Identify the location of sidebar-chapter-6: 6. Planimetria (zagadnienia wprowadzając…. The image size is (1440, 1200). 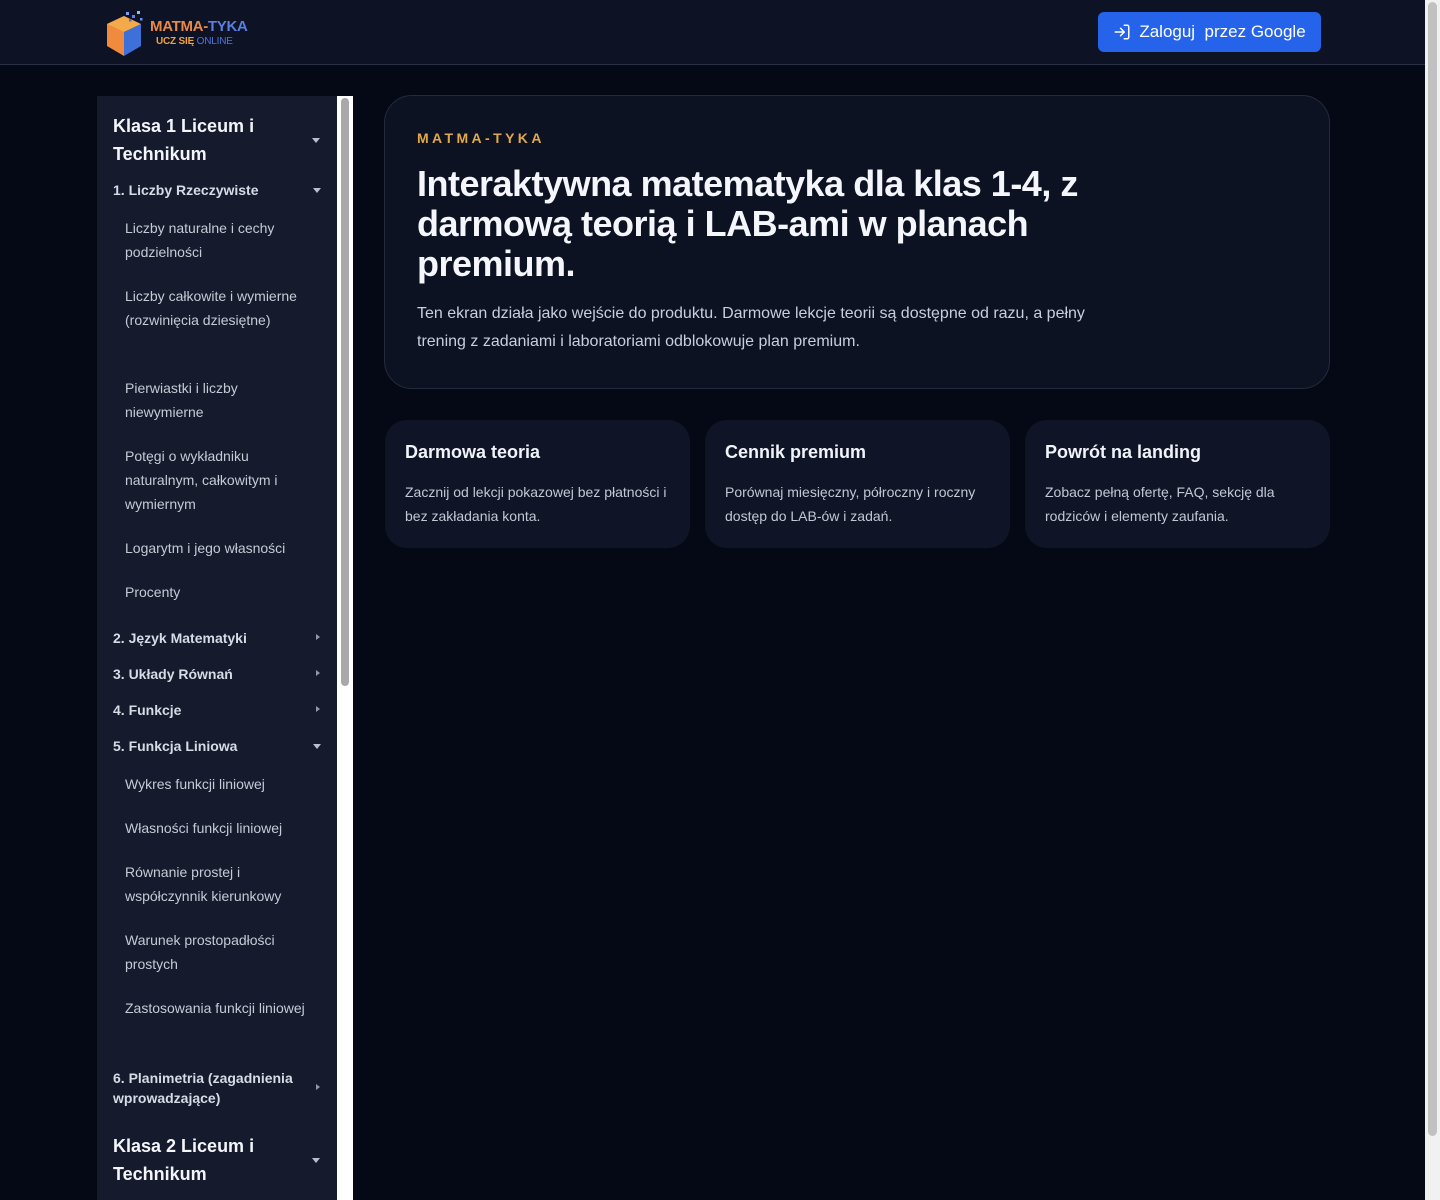
(213, 1088).